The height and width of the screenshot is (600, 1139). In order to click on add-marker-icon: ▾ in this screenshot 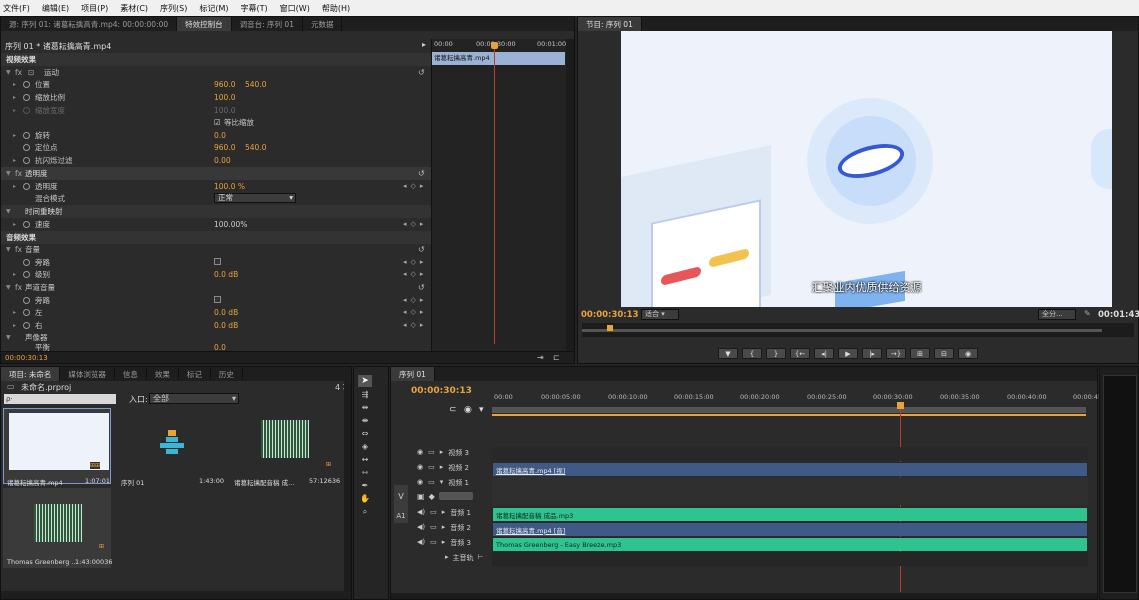, I will do `click(481, 410)`.